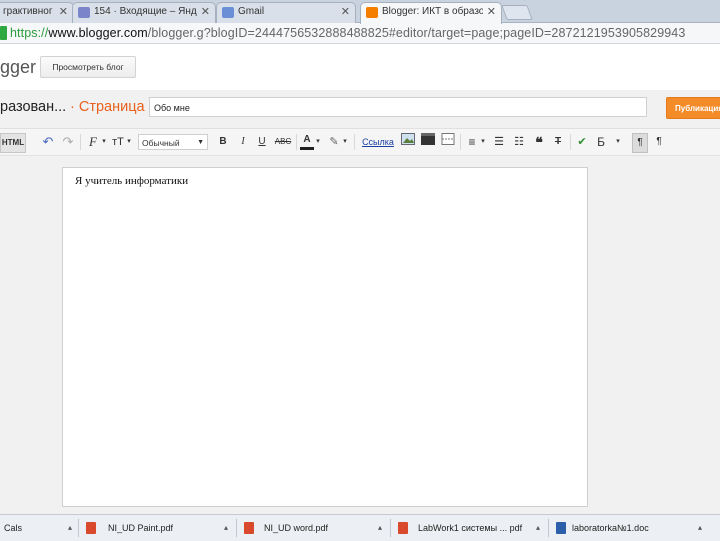 Image resolution: width=720 pixels, height=541 pixels. What do you see at coordinates (582, 142) in the screenshot?
I see `spellcheck-icon: ✔` at bounding box center [582, 142].